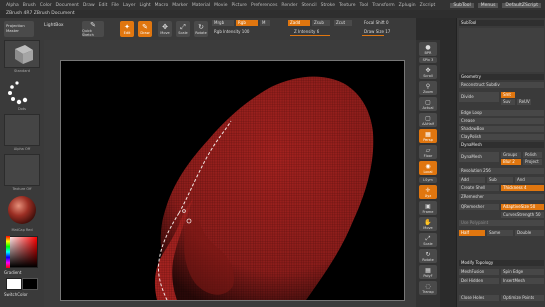 The height and width of the screenshot is (307, 545). Describe the element at coordinates (165, 29) in the screenshot. I see `move-button: ✥ Move` at that location.